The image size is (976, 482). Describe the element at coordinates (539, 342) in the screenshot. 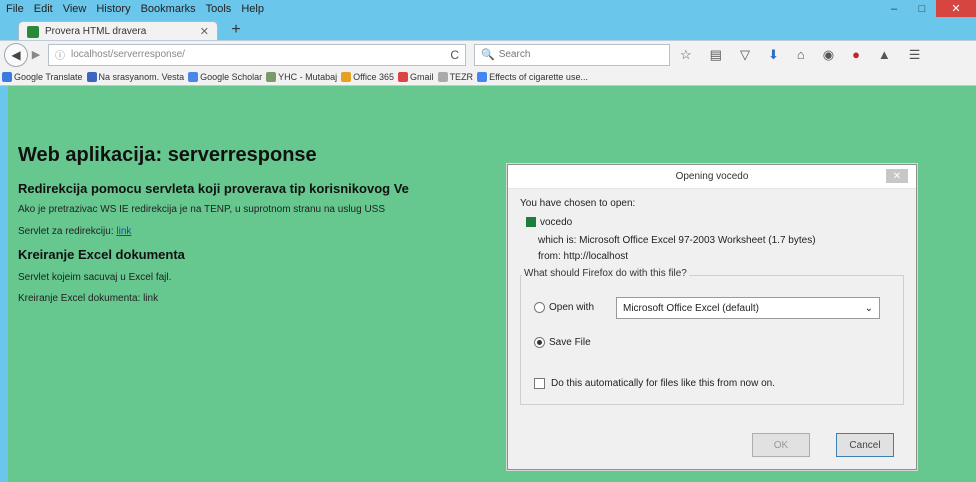

I see `radio-checked-icon` at that location.